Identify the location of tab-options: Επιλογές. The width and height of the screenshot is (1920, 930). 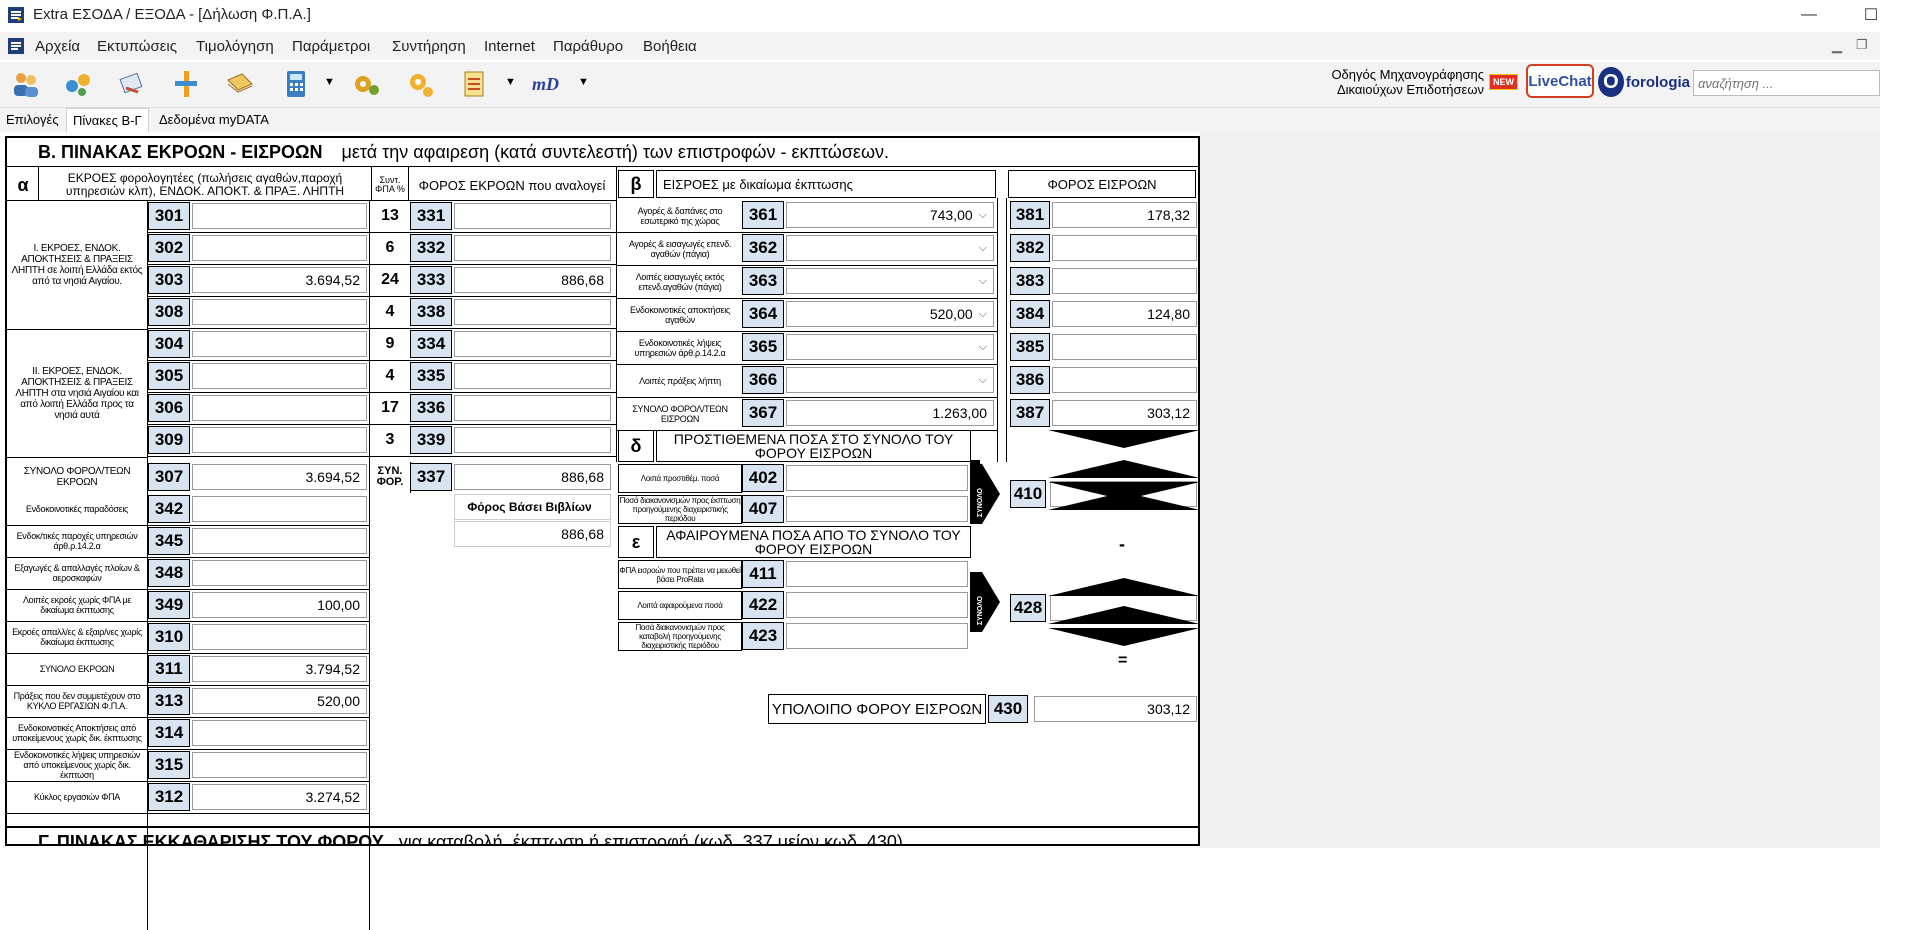
(32, 120).